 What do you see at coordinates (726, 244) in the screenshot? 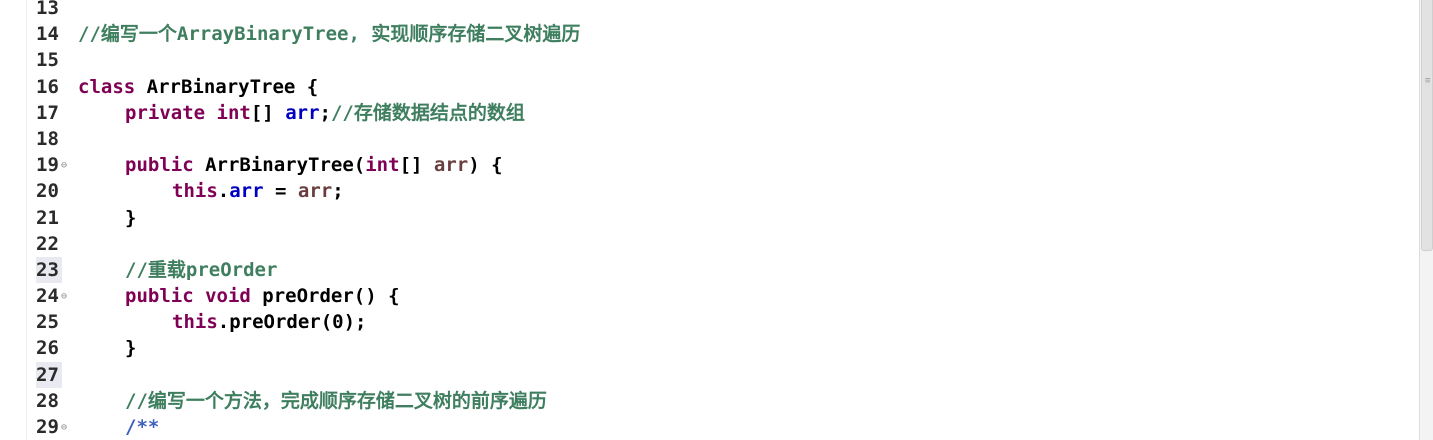
I see `code-line: 22` at bounding box center [726, 244].